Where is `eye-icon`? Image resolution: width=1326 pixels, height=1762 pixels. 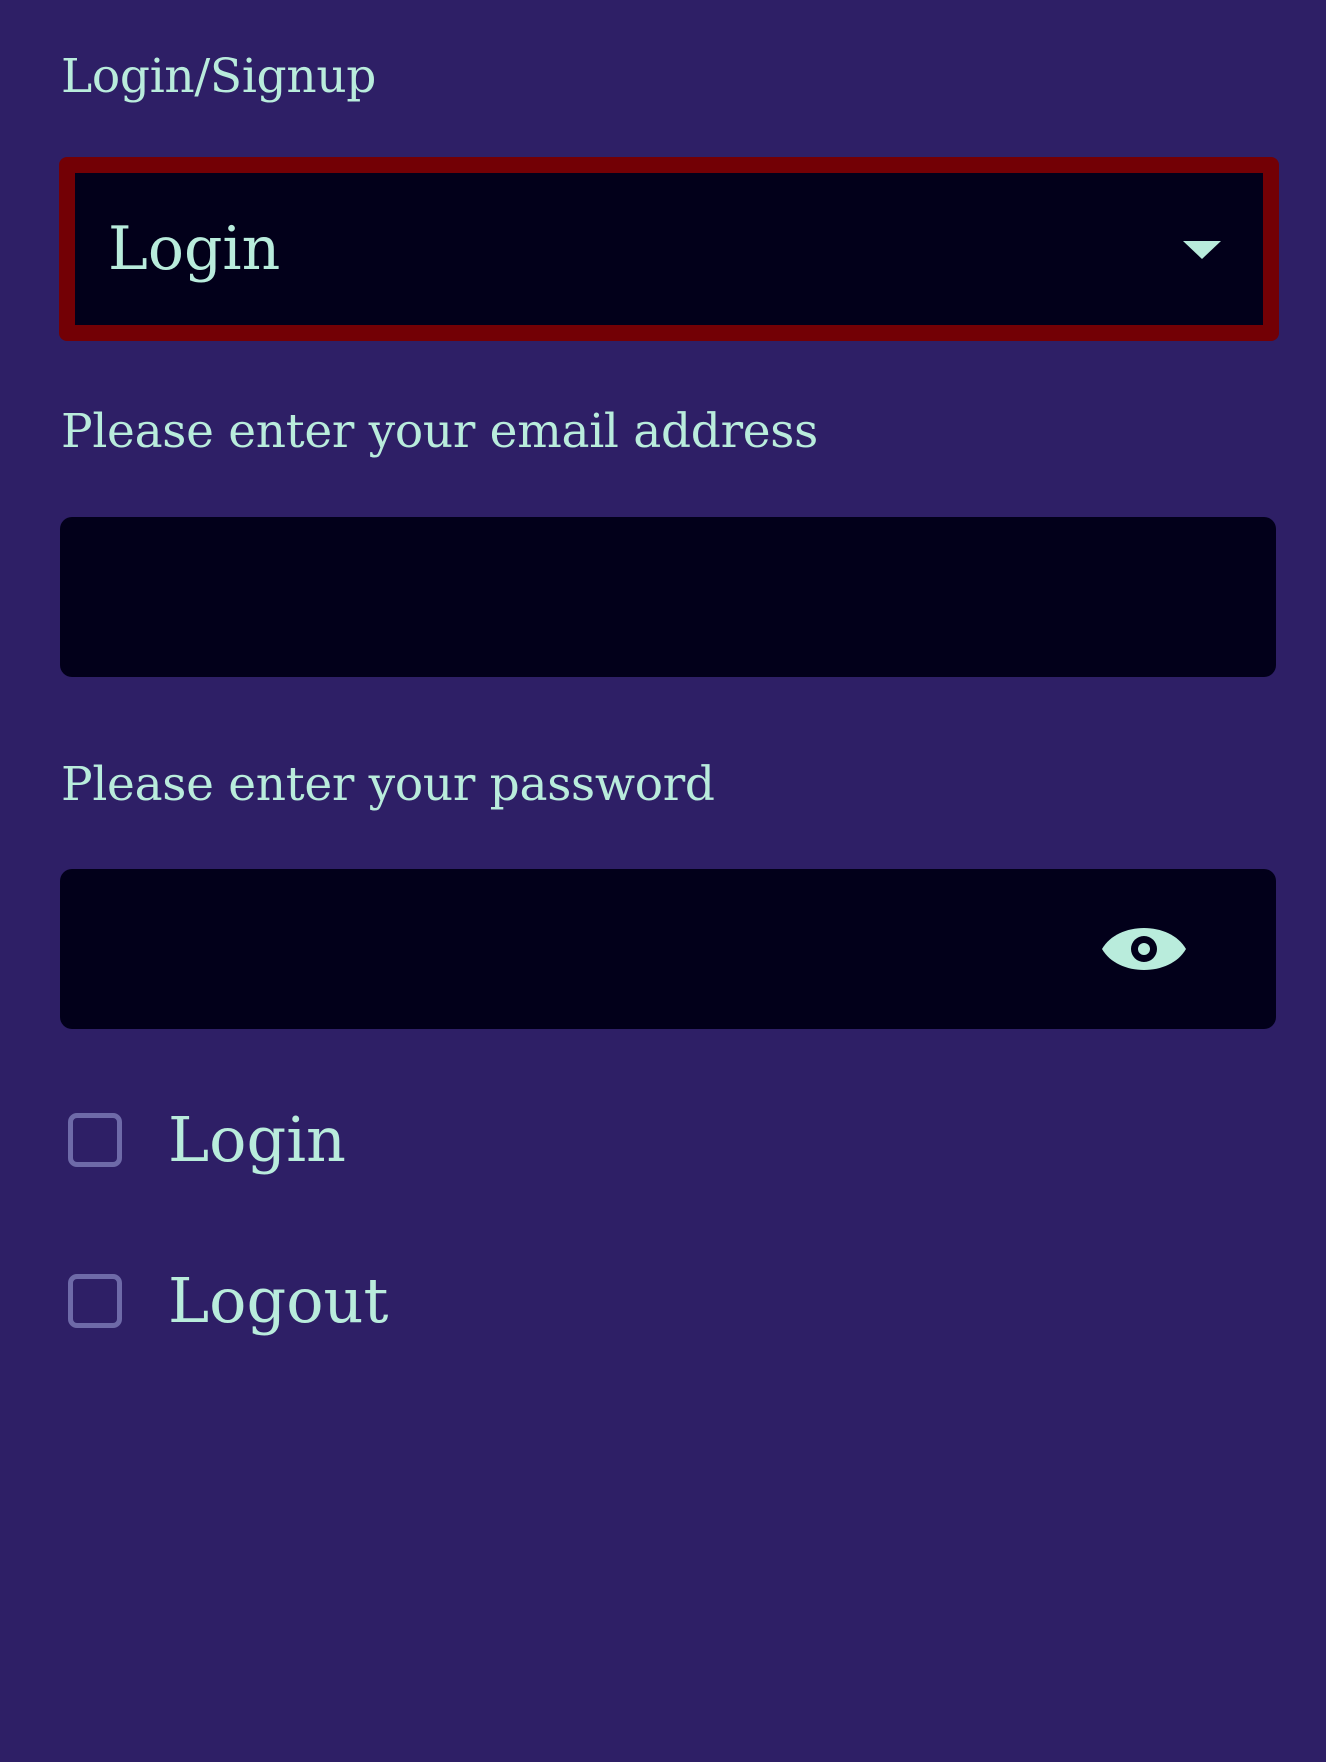 eye-icon is located at coordinates (1144, 949).